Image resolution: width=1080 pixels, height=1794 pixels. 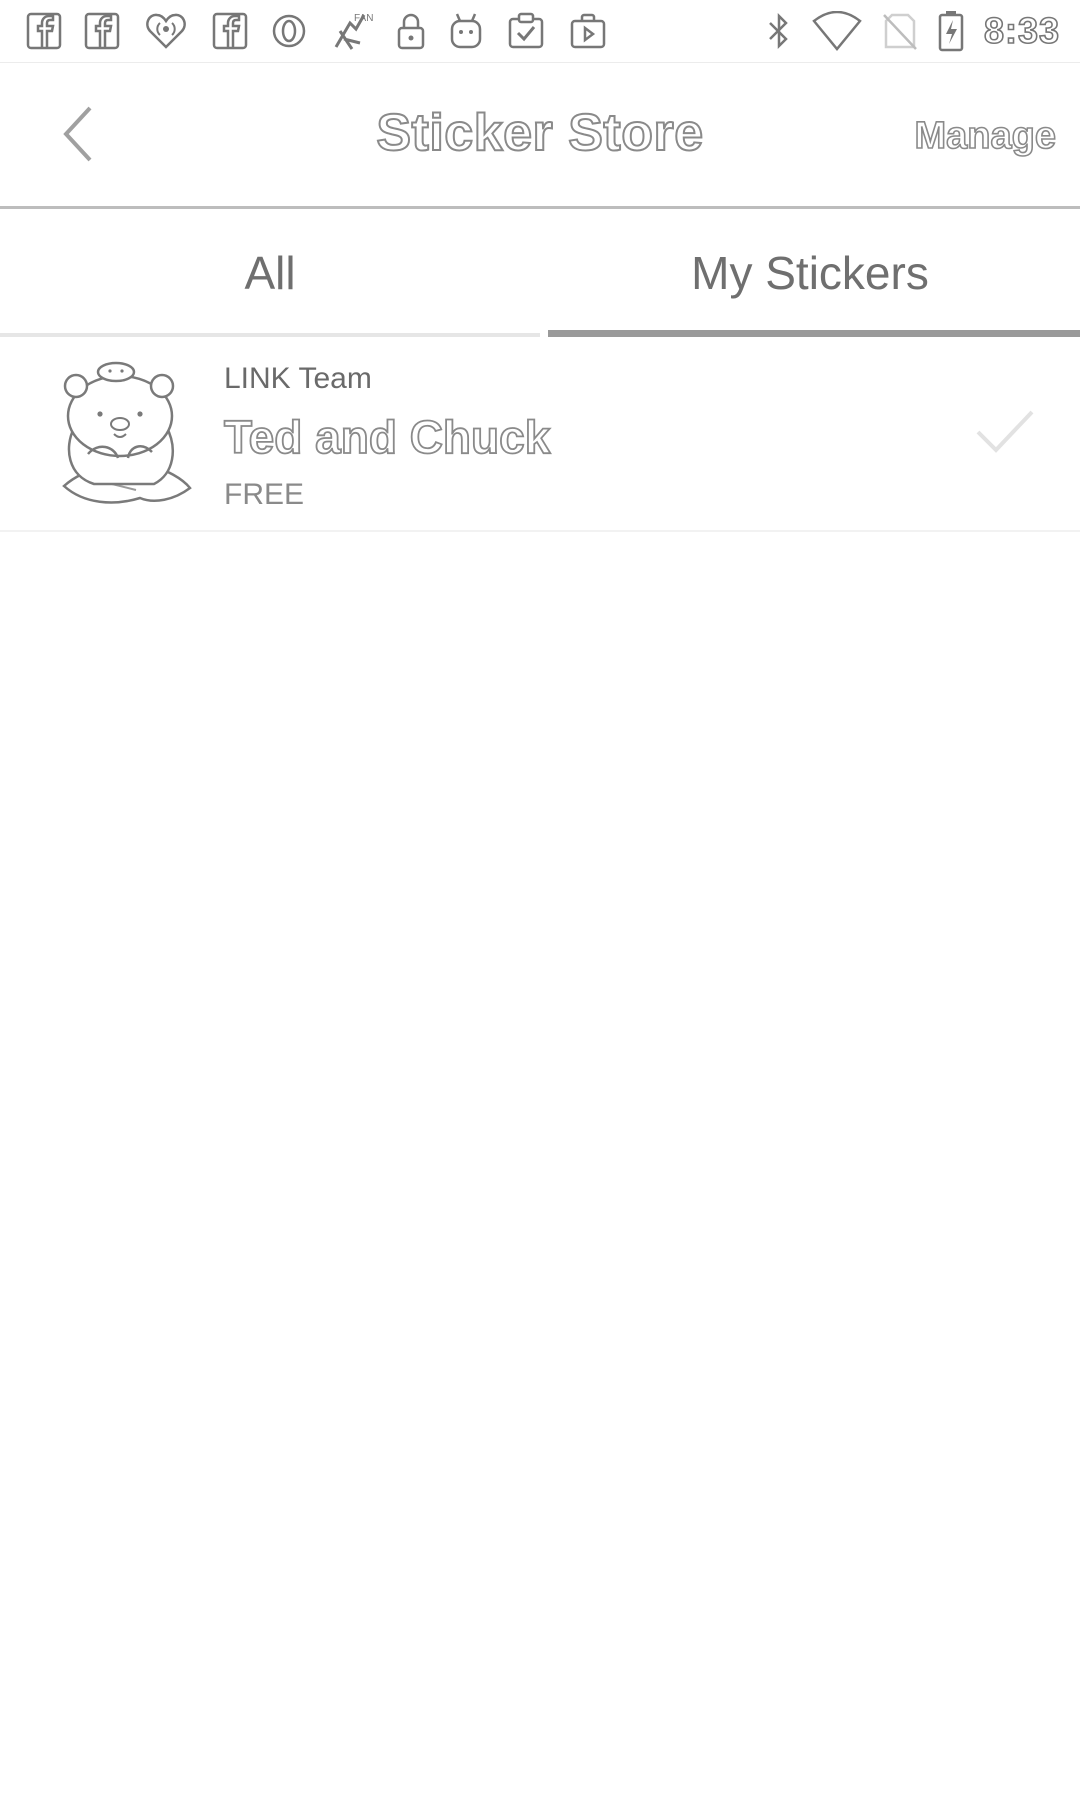 What do you see at coordinates (588, 31) in the screenshot?
I see `play-store-icon` at bounding box center [588, 31].